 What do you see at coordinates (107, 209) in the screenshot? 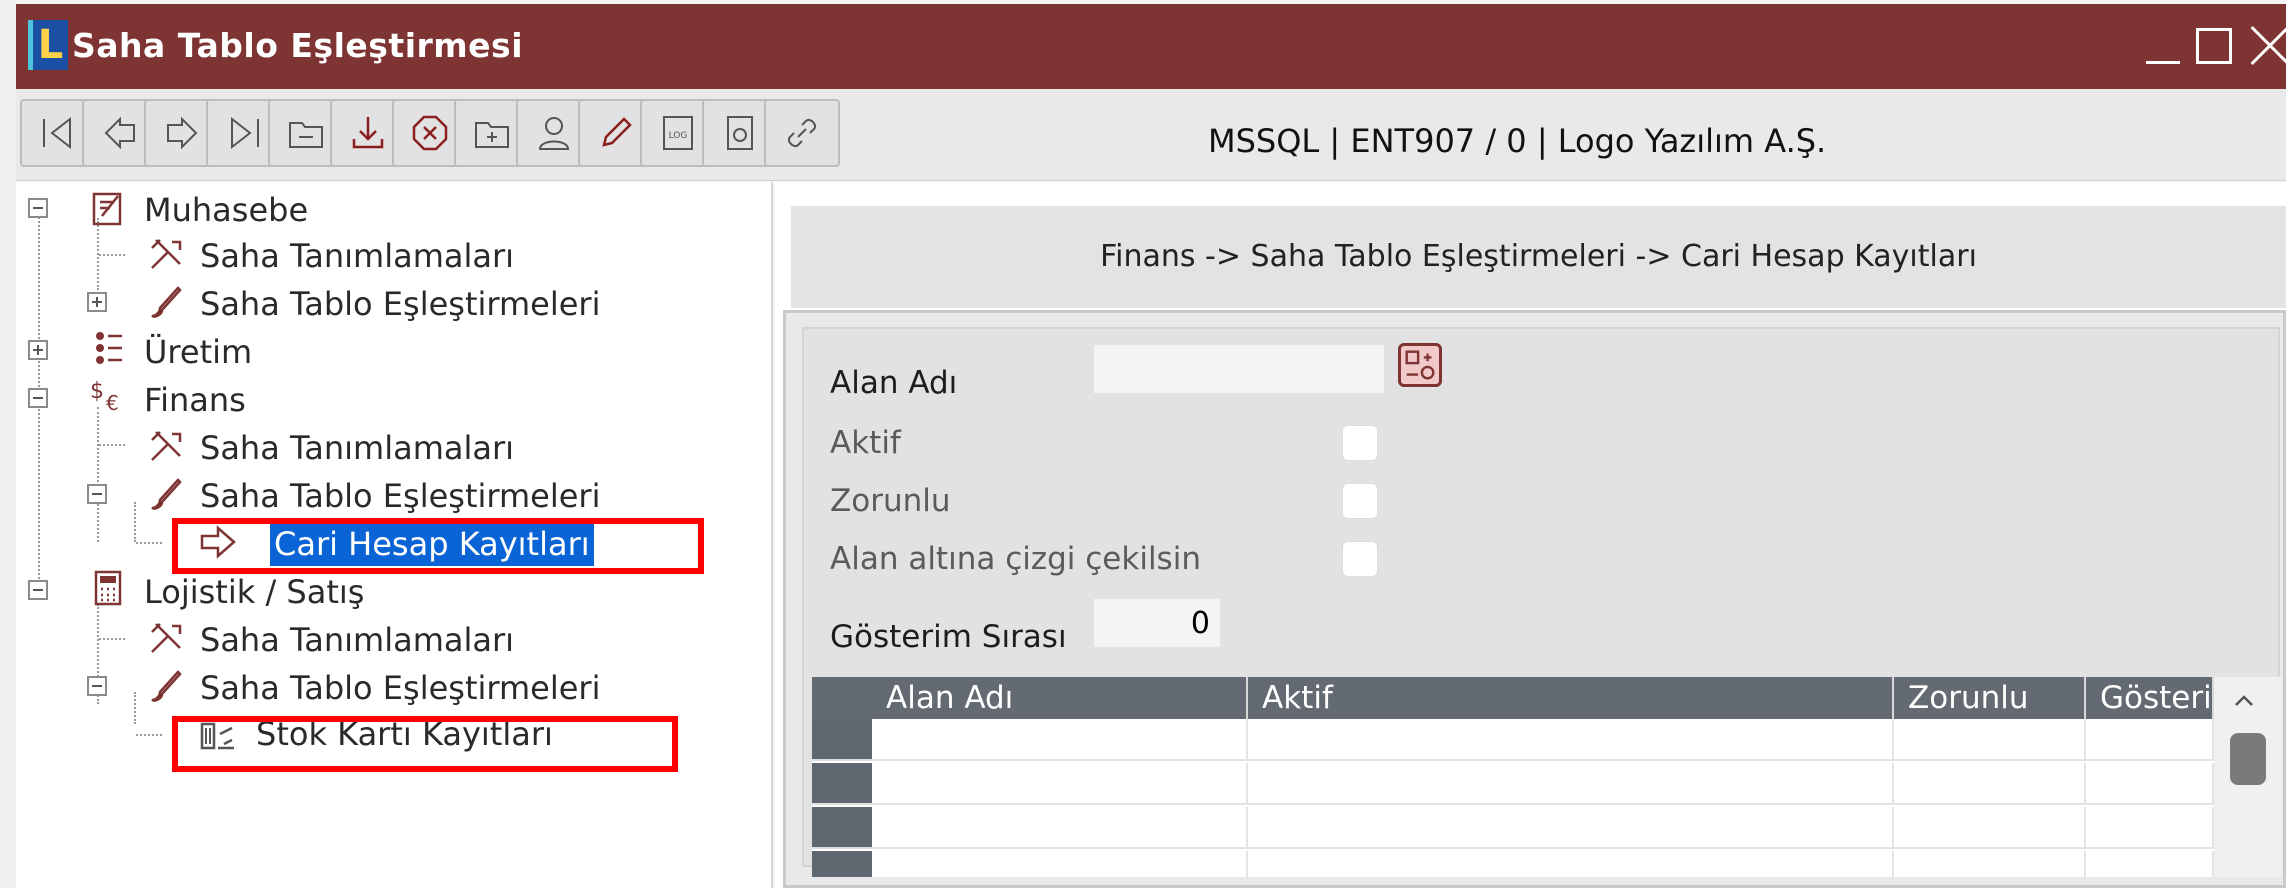
I see `accounting-icon` at bounding box center [107, 209].